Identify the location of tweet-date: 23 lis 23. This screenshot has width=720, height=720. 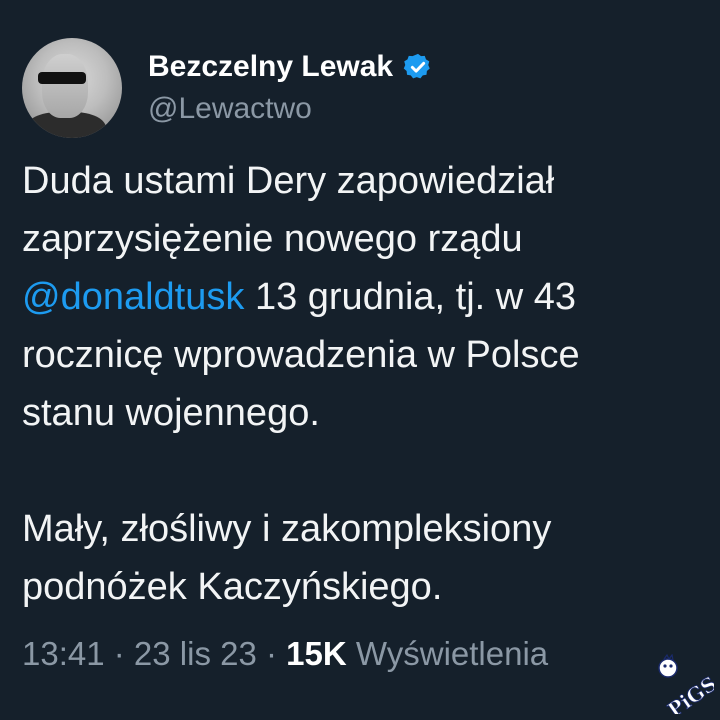
(195, 653).